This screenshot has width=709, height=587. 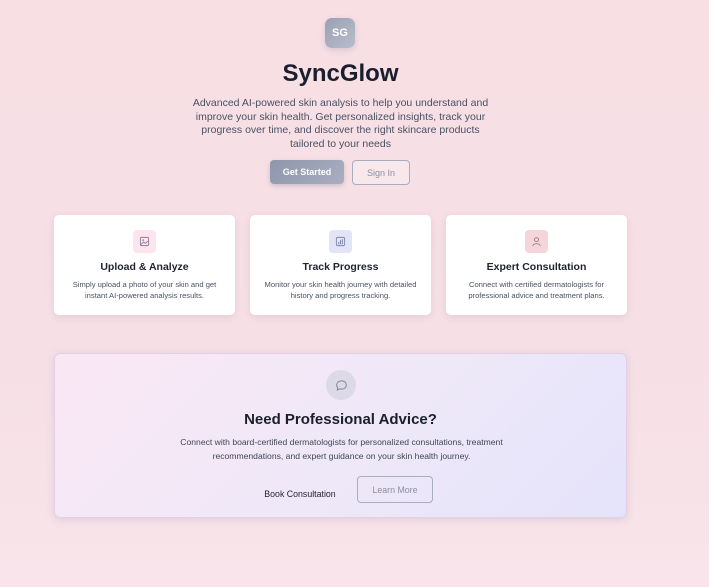 I want to click on get-started-button: Get Started, so click(x=307, y=172).